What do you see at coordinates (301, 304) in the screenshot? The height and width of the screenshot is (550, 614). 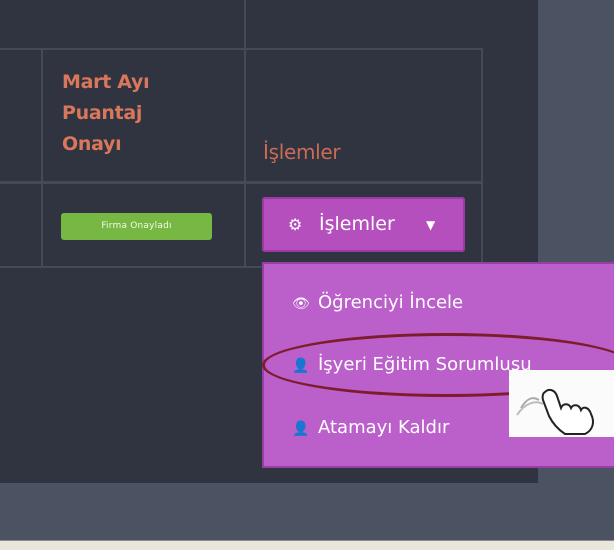 I see `eye-icon: 👁` at bounding box center [301, 304].